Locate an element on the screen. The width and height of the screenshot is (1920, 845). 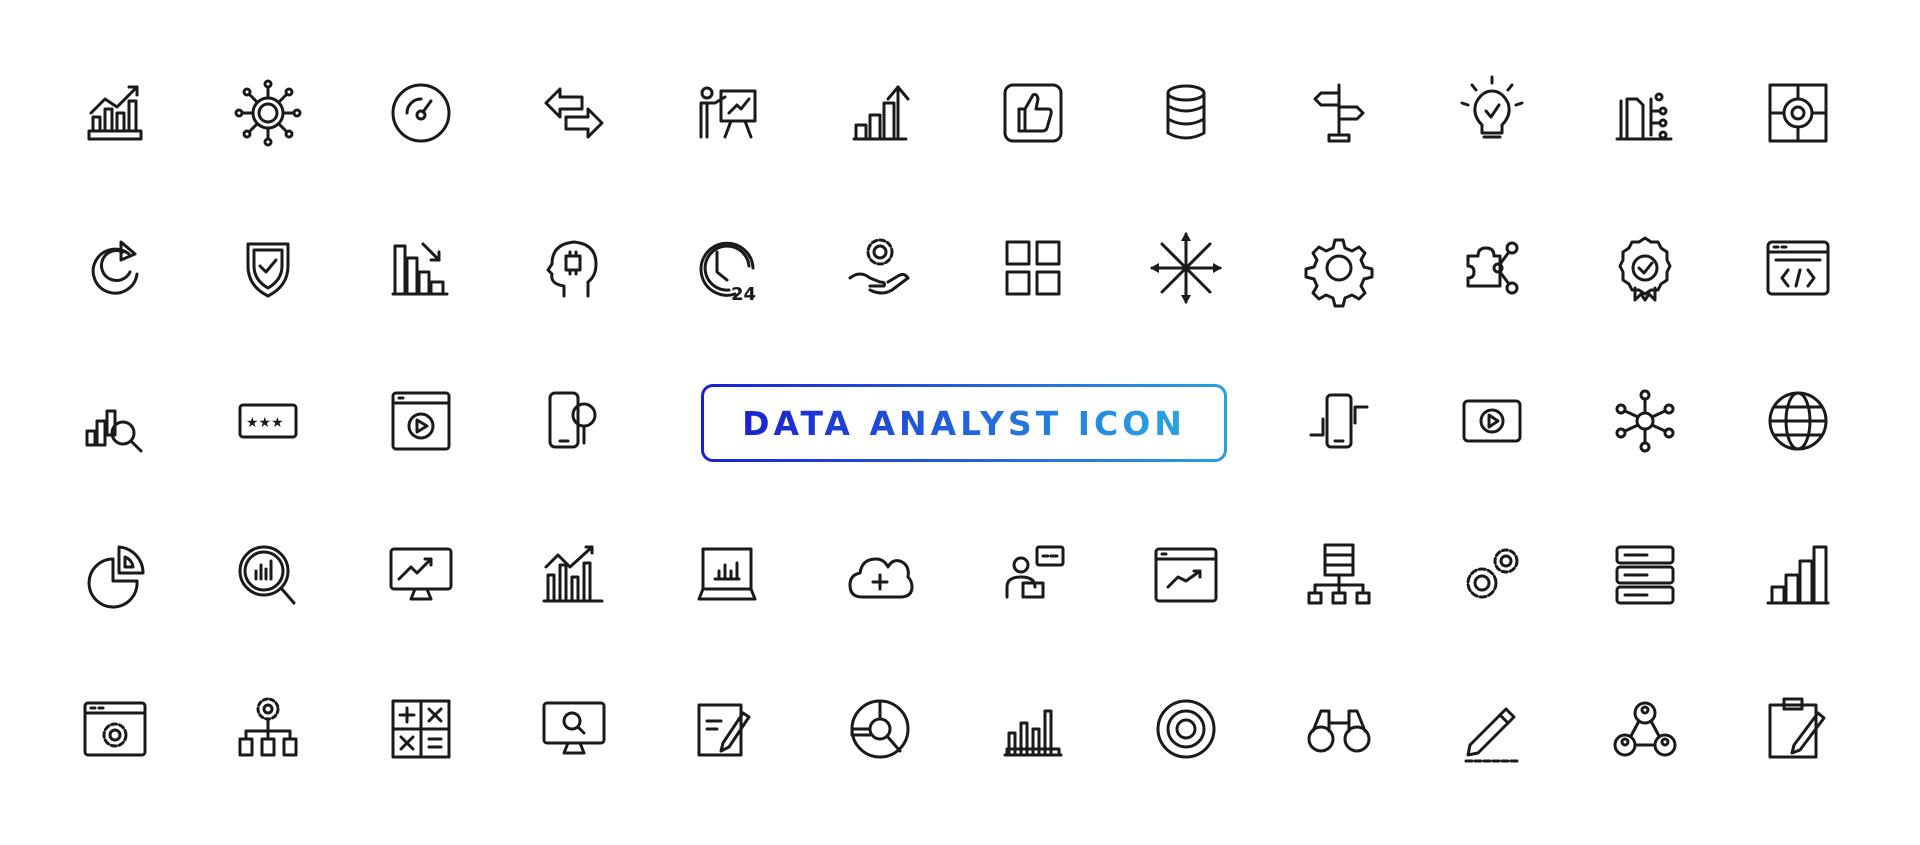
hand-gear-icon is located at coordinates (880, 268).